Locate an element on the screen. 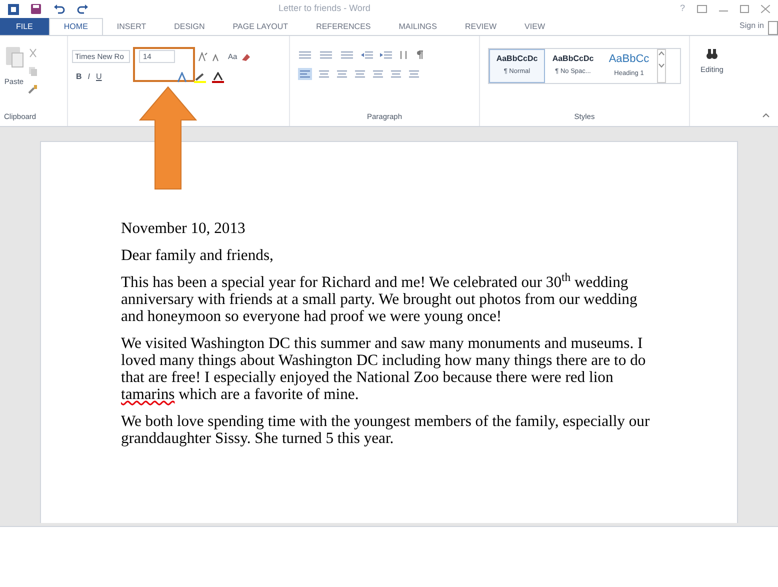  collapse-ribbon-icon is located at coordinates (766, 115).